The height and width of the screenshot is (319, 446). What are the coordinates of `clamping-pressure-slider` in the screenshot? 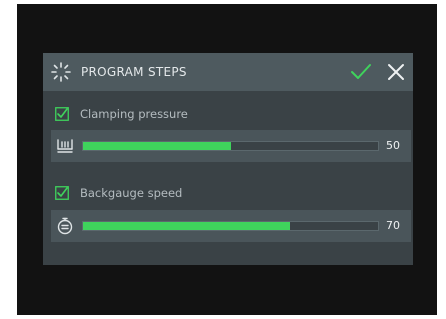 It's located at (230, 146).